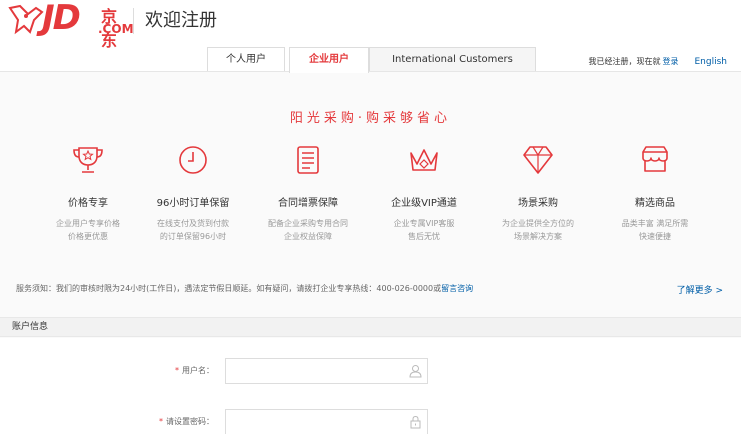 The height and width of the screenshot is (434, 741). I want to click on header: JD 京东 .COM 欢迎注册, so click(370, 25).